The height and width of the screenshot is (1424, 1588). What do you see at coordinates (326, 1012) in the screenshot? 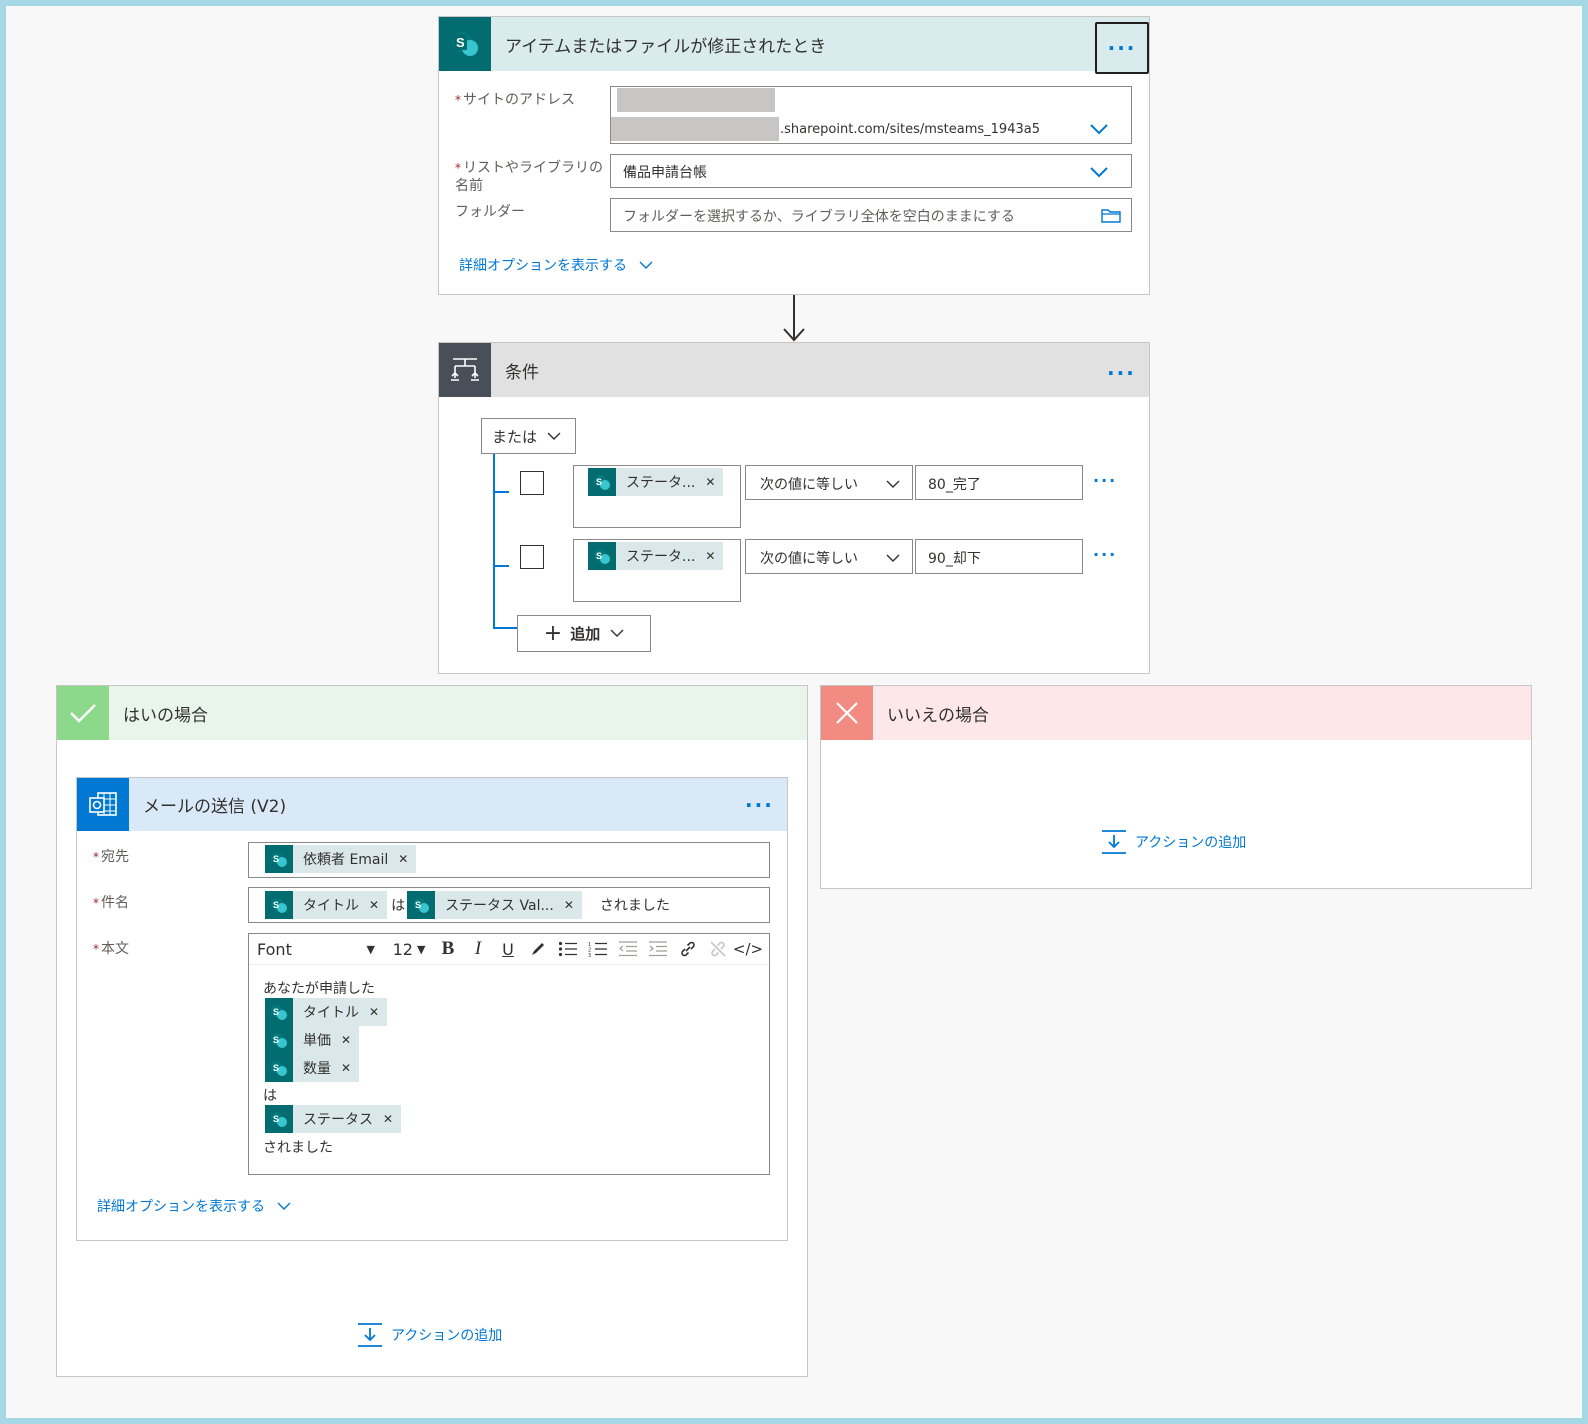
I see `body-token-title: S タイトル ✕` at bounding box center [326, 1012].